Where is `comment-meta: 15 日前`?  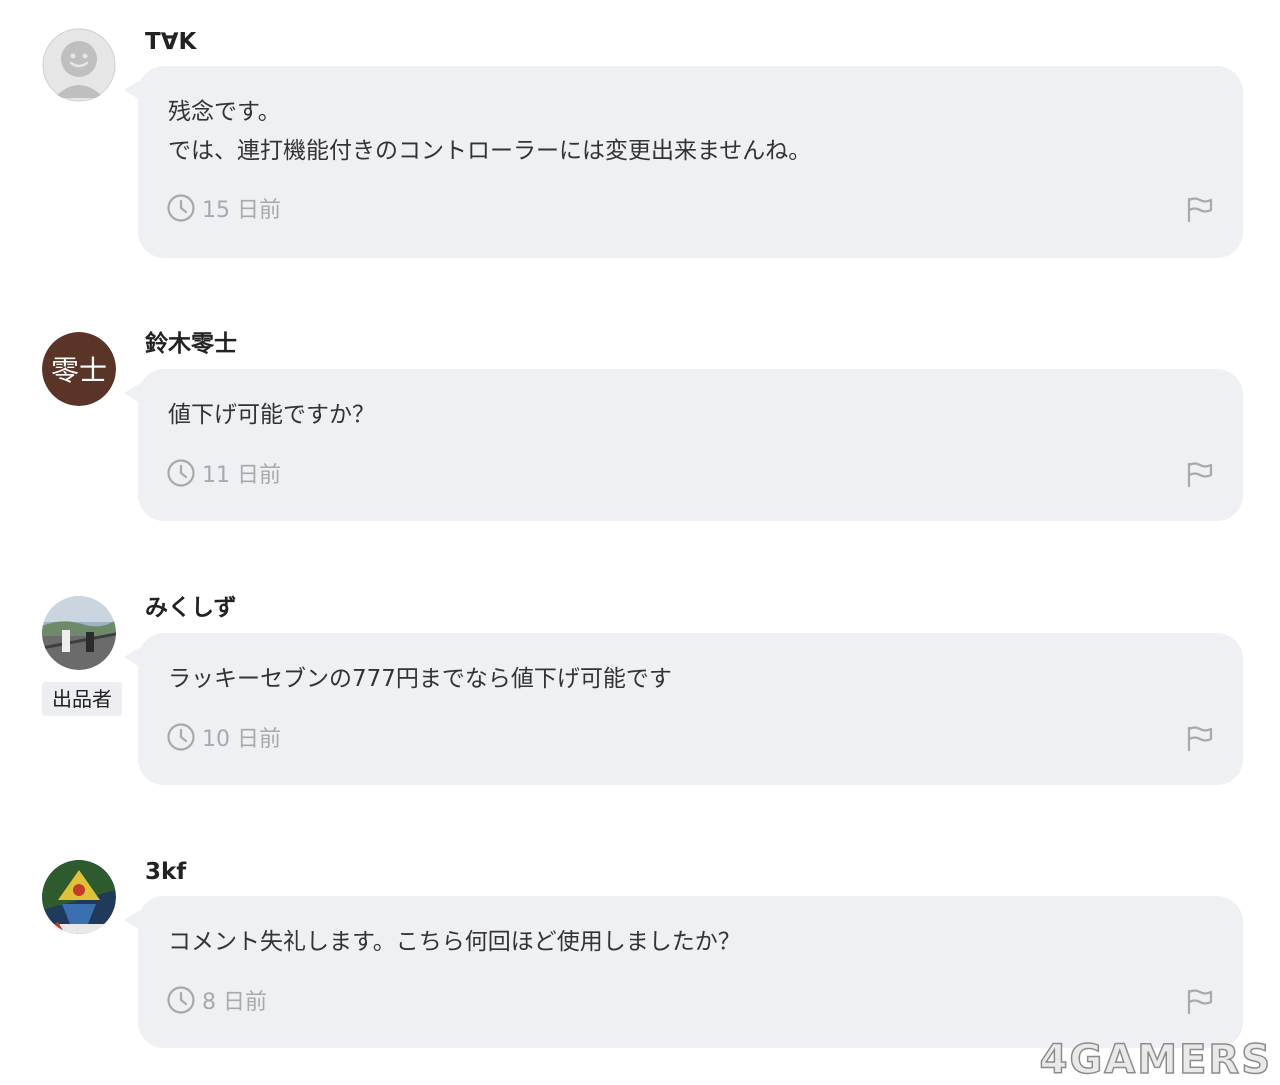 comment-meta: 15 日前 is located at coordinates (223, 208).